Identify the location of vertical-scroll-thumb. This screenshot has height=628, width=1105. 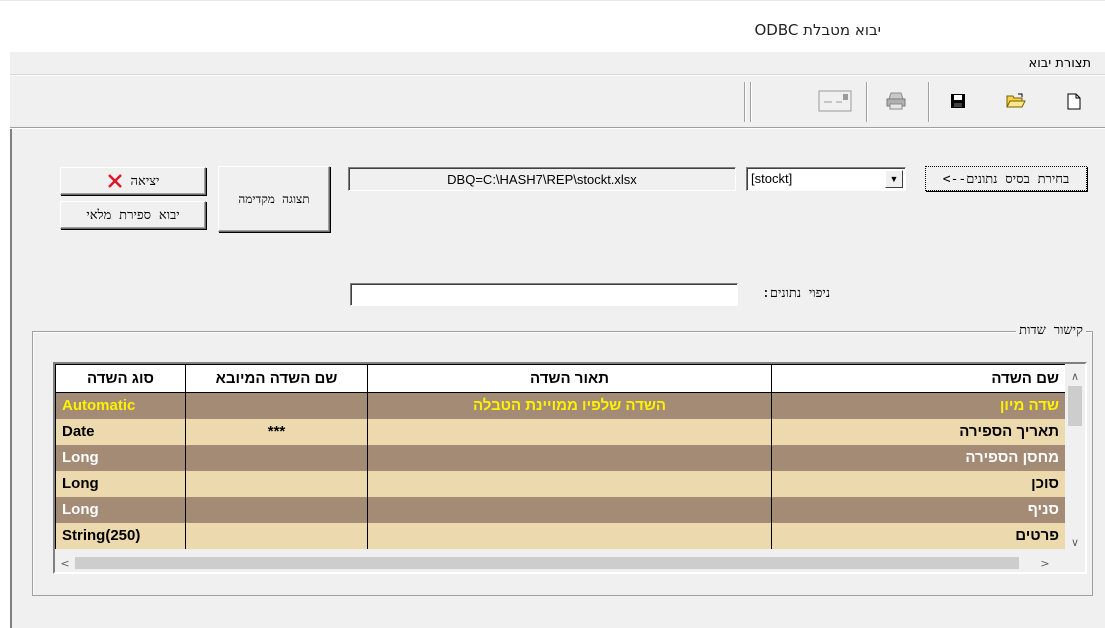
(1075, 406).